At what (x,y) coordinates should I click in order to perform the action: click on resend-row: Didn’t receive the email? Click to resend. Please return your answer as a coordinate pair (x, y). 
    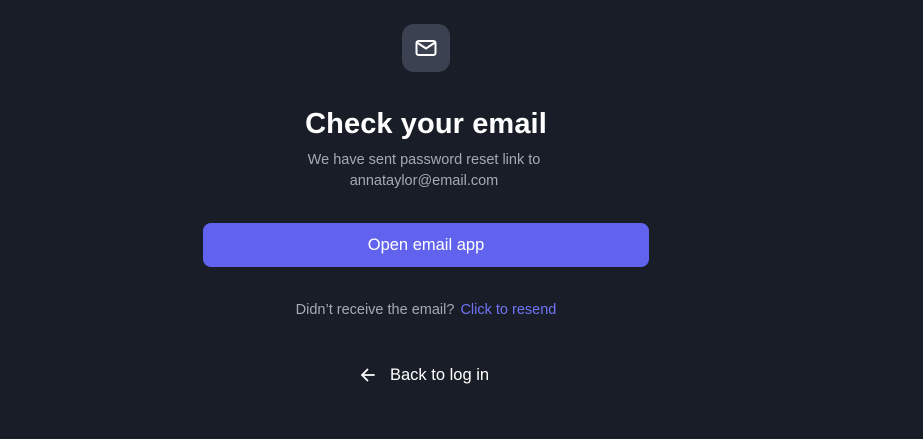
    Looking at the image, I should click on (426, 310).